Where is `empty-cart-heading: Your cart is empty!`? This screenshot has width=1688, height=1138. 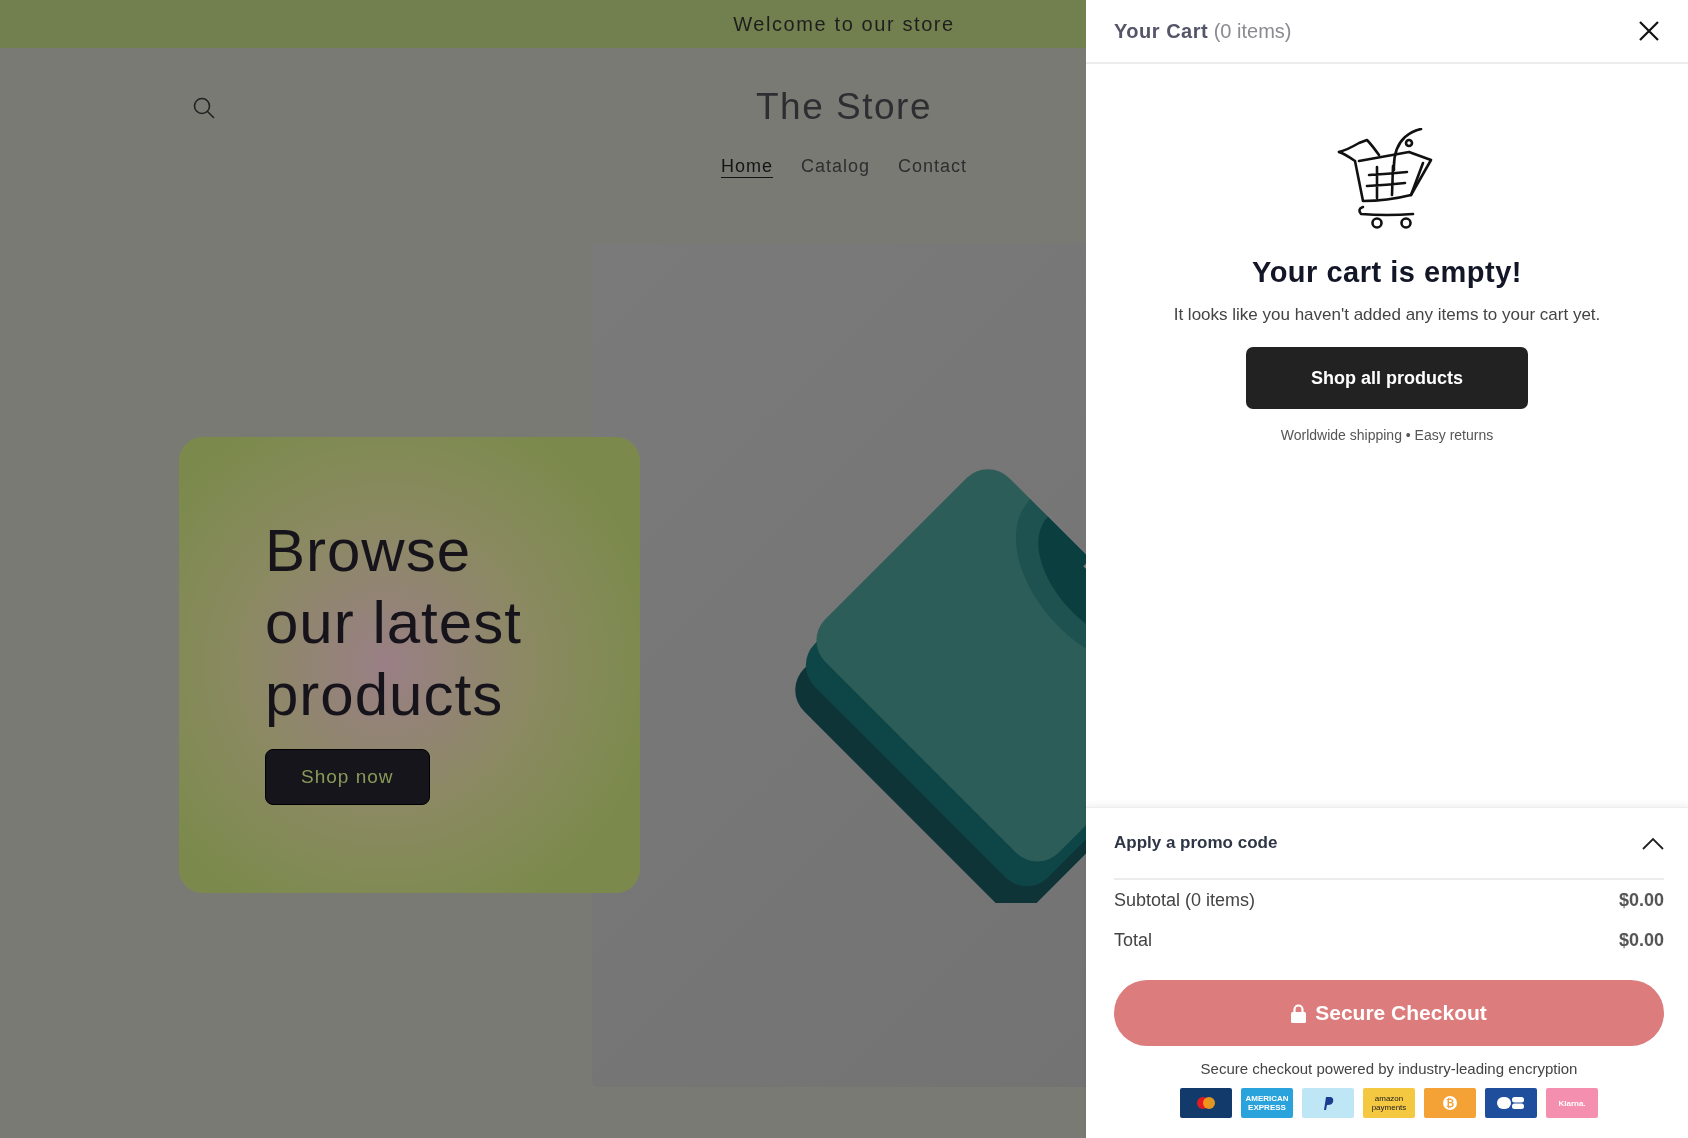
empty-cart-heading: Your cart is empty! is located at coordinates (1386, 272).